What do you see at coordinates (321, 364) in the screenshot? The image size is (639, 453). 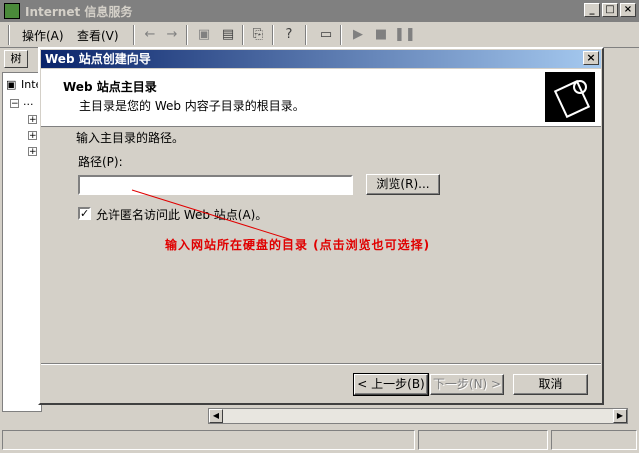 I see `button-divider` at bounding box center [321, 364].